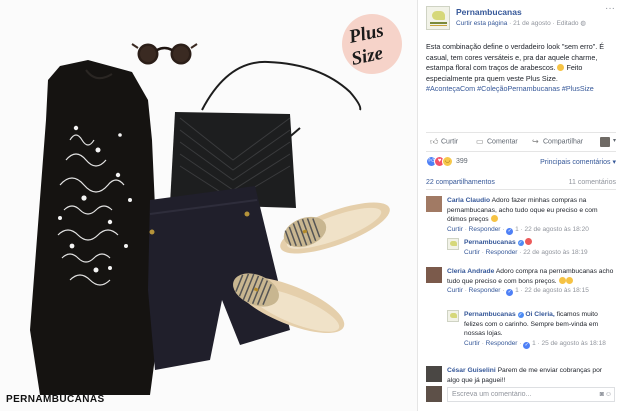 The height and width of the screenshot is (411, 620). Describe the element at coordinates (470, 271) in the screenshot. I see `comment-author: Cleria Andrade` at that location.